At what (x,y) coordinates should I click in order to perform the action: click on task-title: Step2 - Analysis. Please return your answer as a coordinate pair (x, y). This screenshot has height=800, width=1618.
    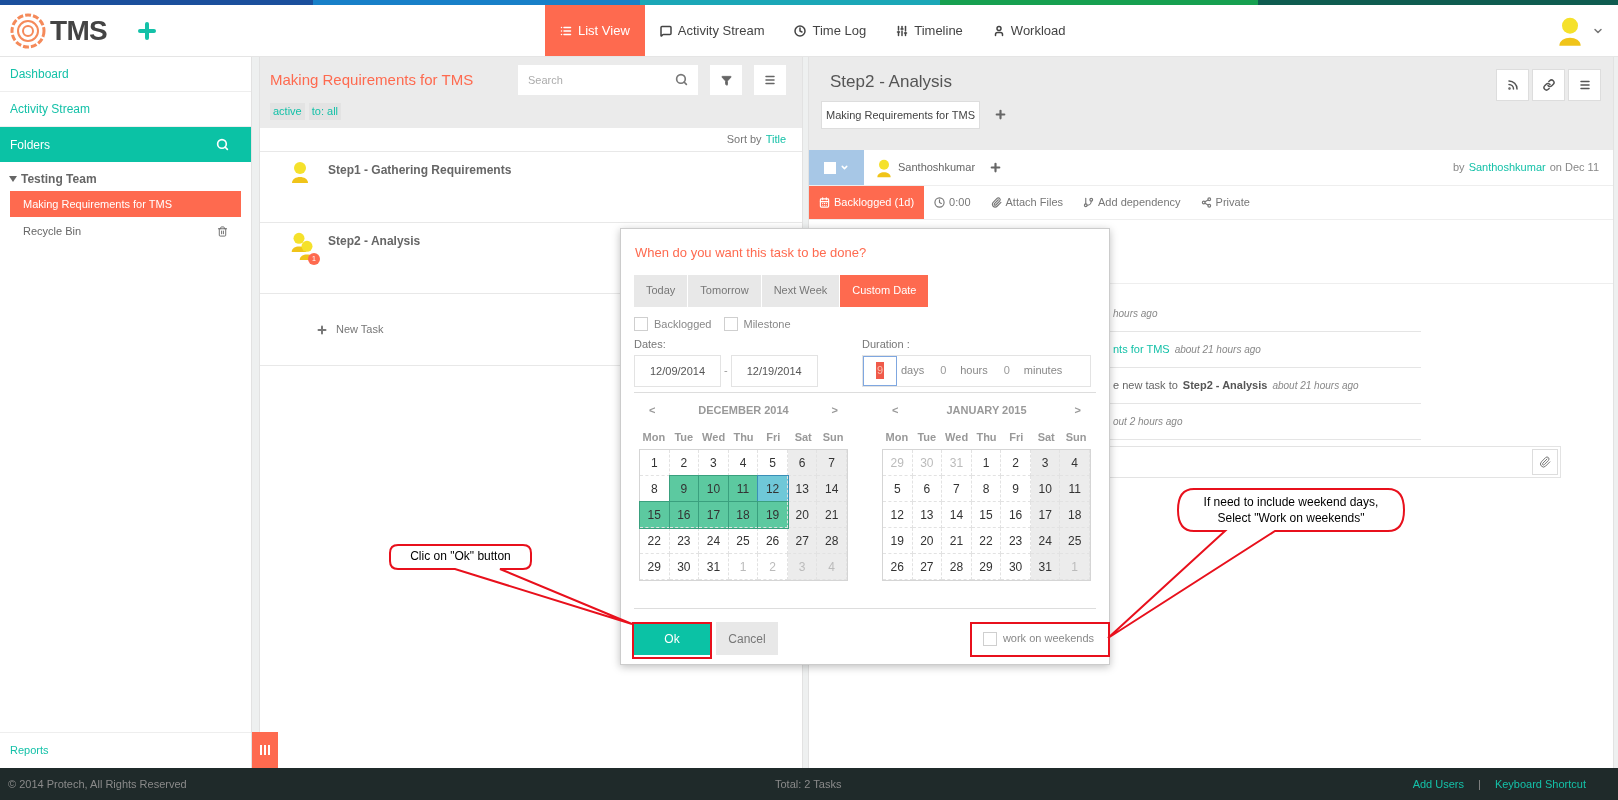
    Looking at the image, I should click on (374, 241).